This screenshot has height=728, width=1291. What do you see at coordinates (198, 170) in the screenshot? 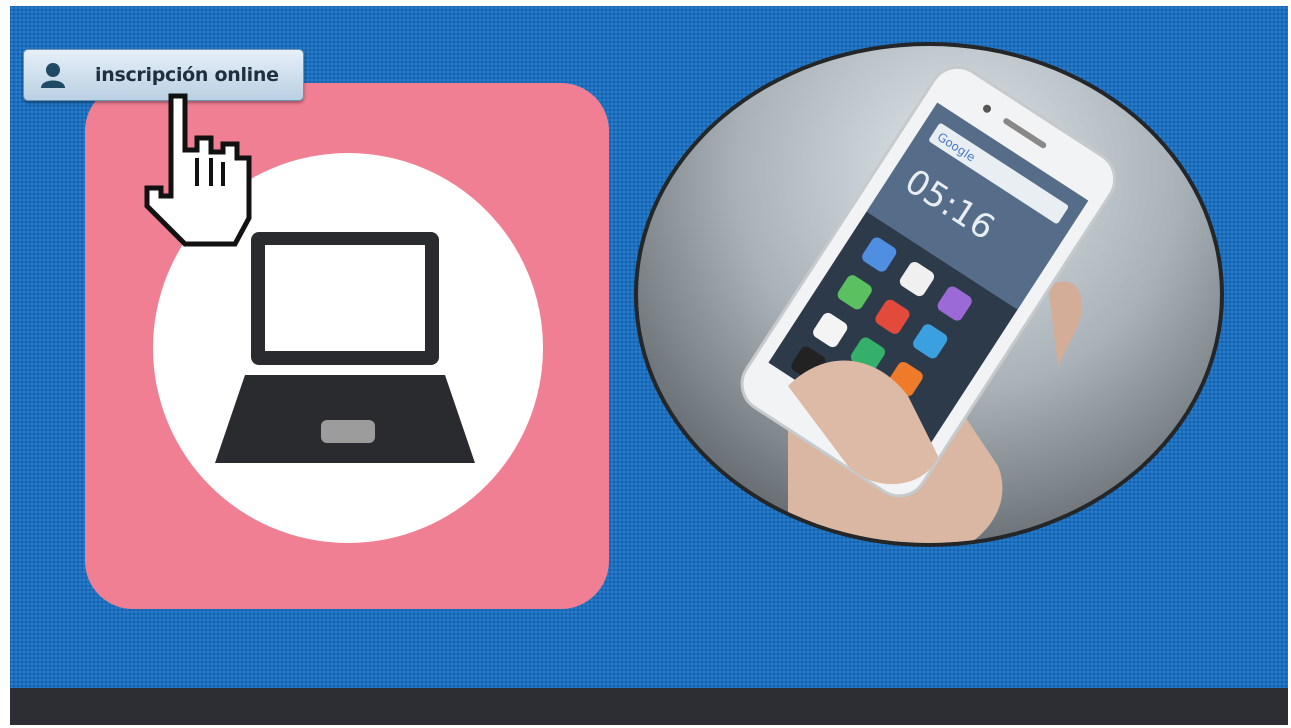
I see `hand-pointer-icon` at bounding box center [198, 170].